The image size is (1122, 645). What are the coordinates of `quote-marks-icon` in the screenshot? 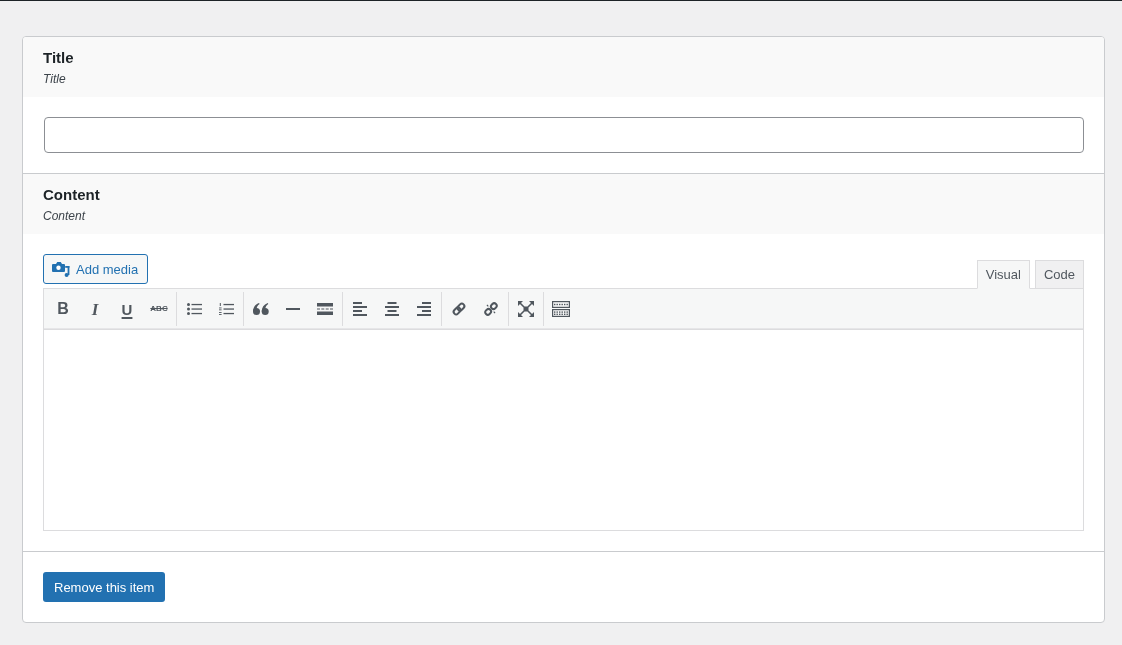 It's located at (261, 309).